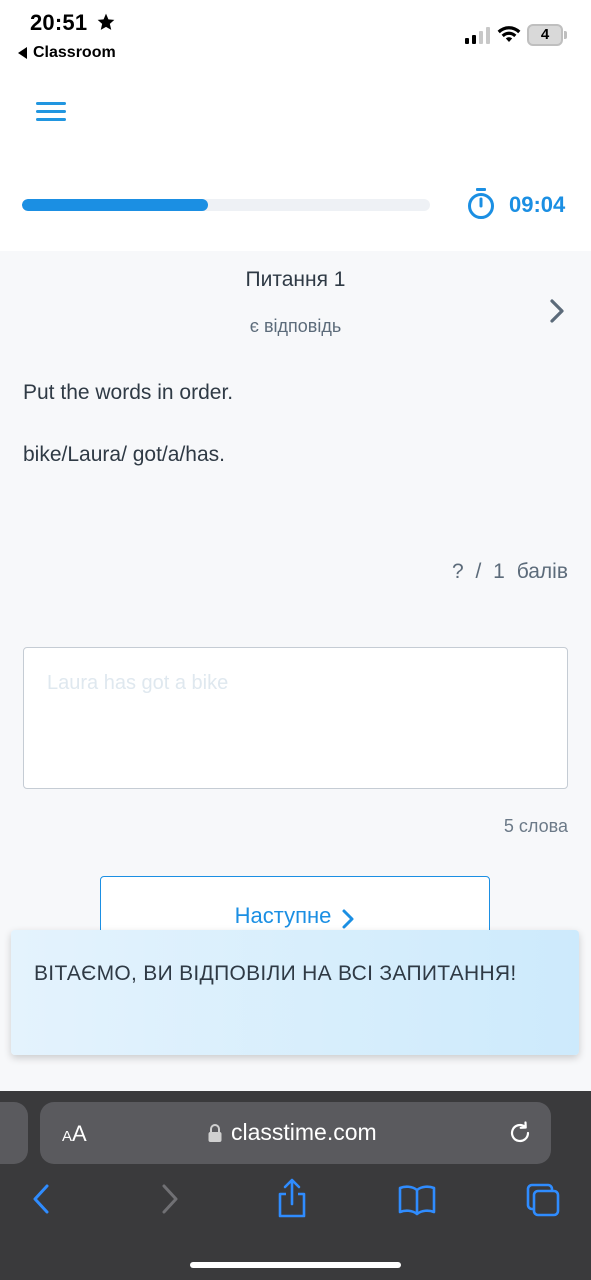 Image resolution: width=591 pixels, height=1280 pixels. What do you see at coordinates (295, 279) in the screenshot?
I see `question-title: Питання 1` at bounding box center [295, 279].